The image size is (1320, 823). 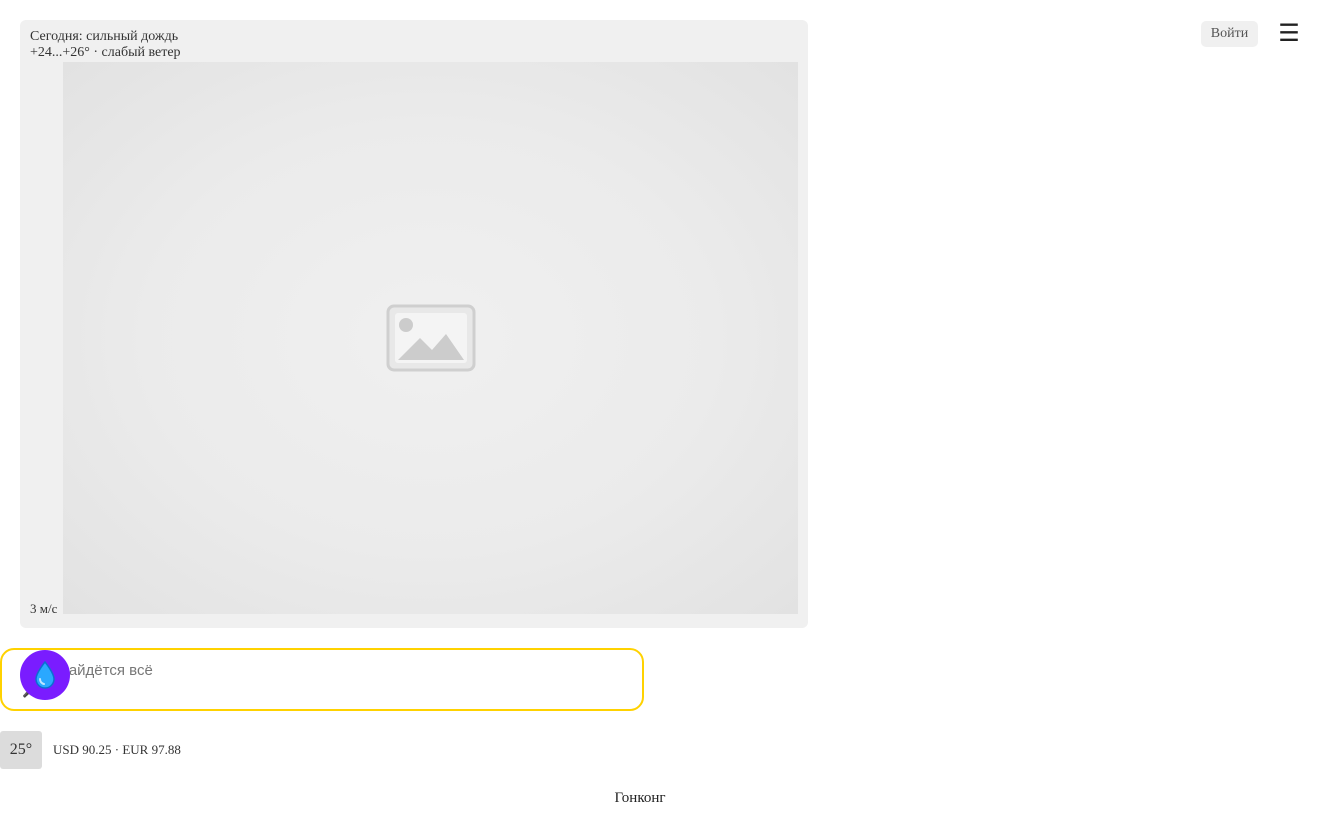 I want to click on region-link: Гонконг, so click(x=640, y=798).